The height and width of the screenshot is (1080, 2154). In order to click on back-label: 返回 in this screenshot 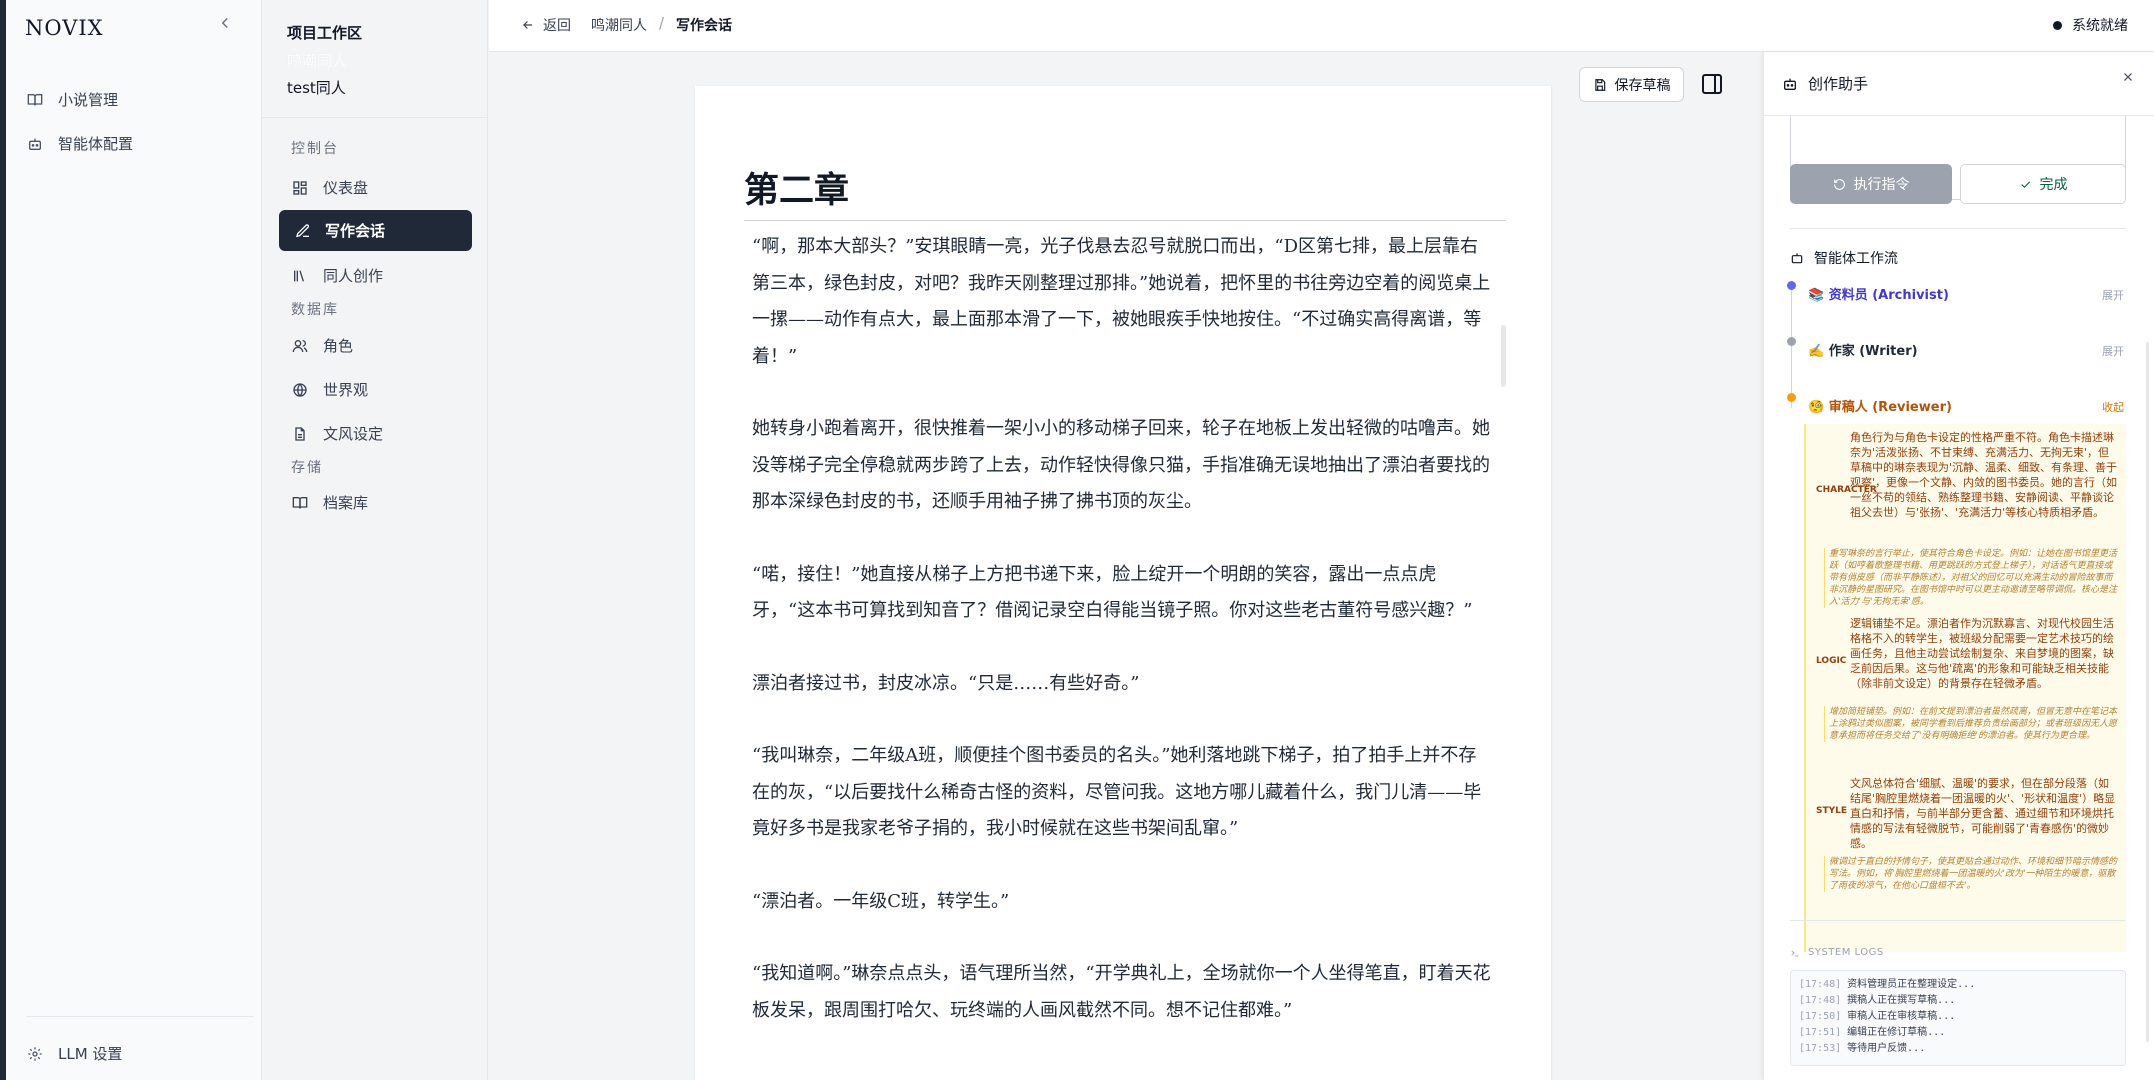, I will do `click(557, 26)`.